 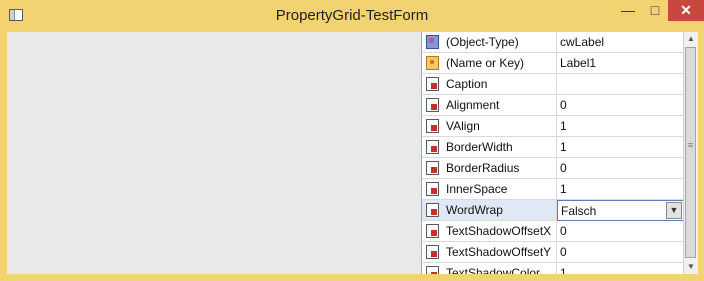 What do you see at coordinates (620, 42) in the screenshot?
I see `property-value-cell: cwLabel` at bounding box center [620, 42].